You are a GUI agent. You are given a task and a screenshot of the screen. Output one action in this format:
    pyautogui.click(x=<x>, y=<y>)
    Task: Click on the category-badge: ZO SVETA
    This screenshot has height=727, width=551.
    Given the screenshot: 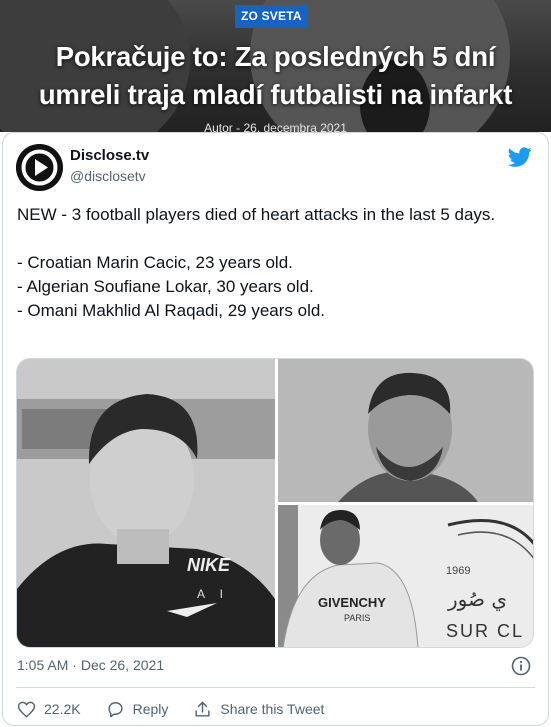 What is the action you would take?
    pyautogui.click(x=271, y=16)
    